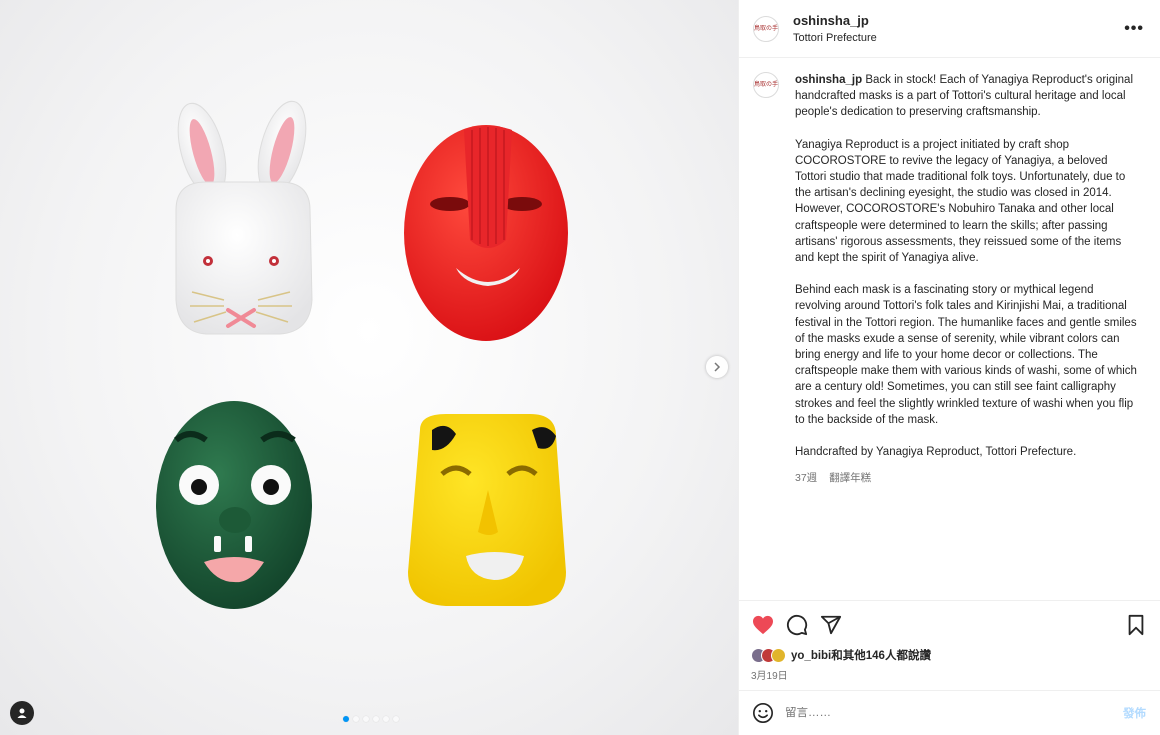  I want to click on user-tag-button, so click(22, 713).